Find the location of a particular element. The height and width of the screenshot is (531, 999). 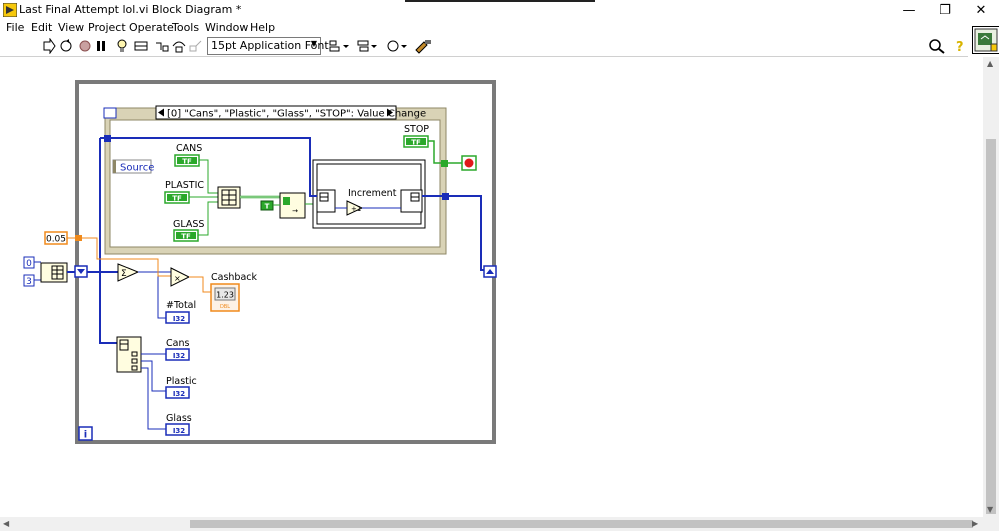

wire-plastic-out is located at coordinates (153, 376).